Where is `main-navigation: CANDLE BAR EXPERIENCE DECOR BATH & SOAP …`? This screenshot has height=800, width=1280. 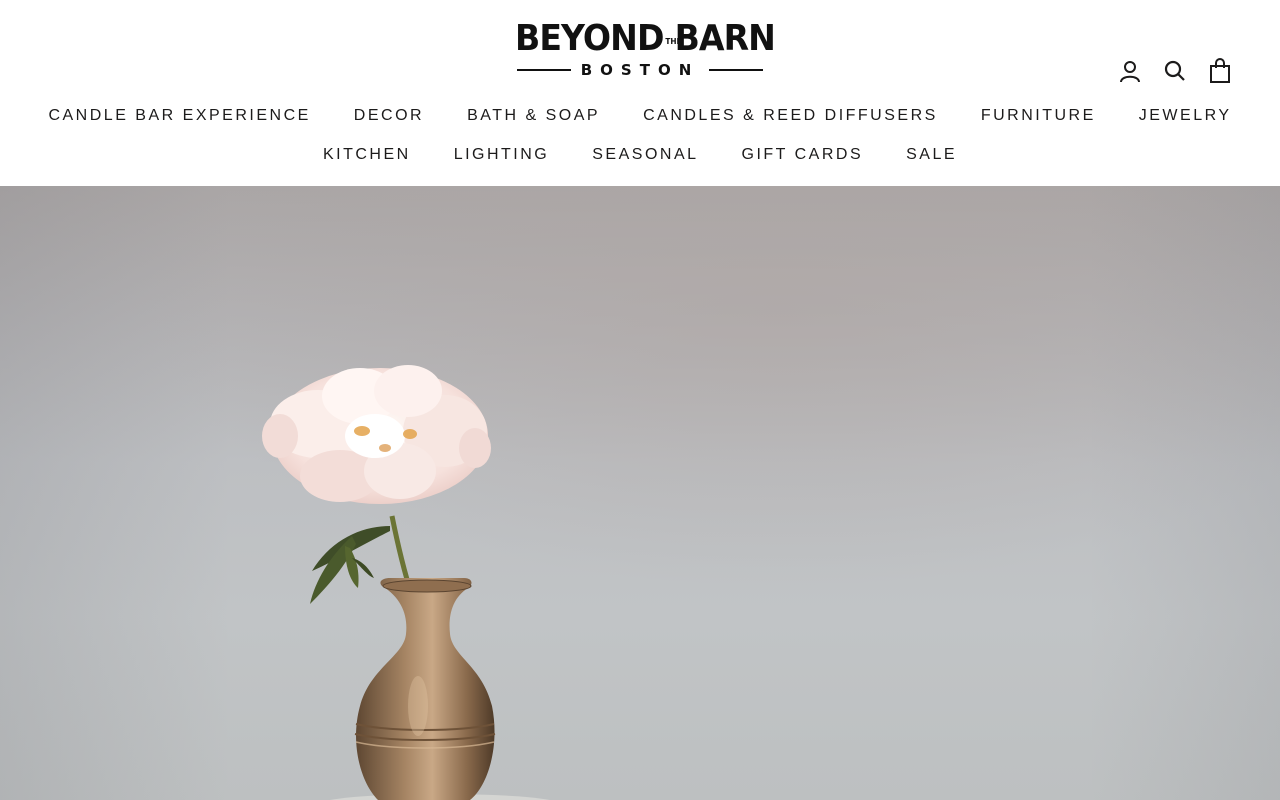 main-navigation: CANDLE BAR EXPERIENCE DECOR BATH & SOAP … is located at coordinates (640, 143).